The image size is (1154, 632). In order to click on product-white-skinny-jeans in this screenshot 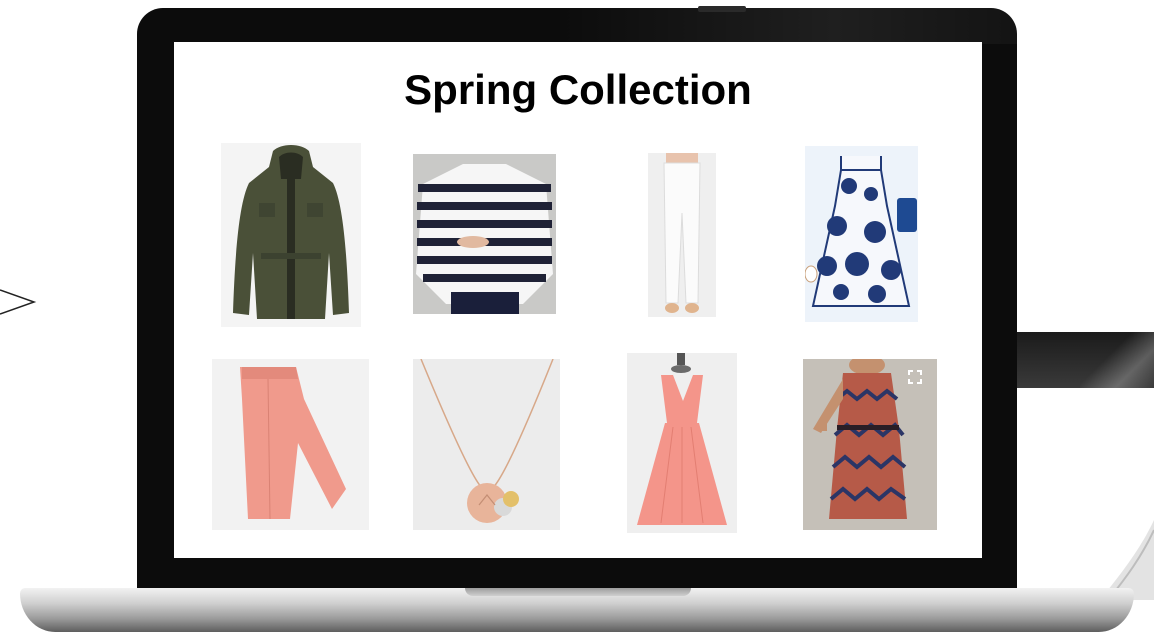, I will do `click(682, 235)`.